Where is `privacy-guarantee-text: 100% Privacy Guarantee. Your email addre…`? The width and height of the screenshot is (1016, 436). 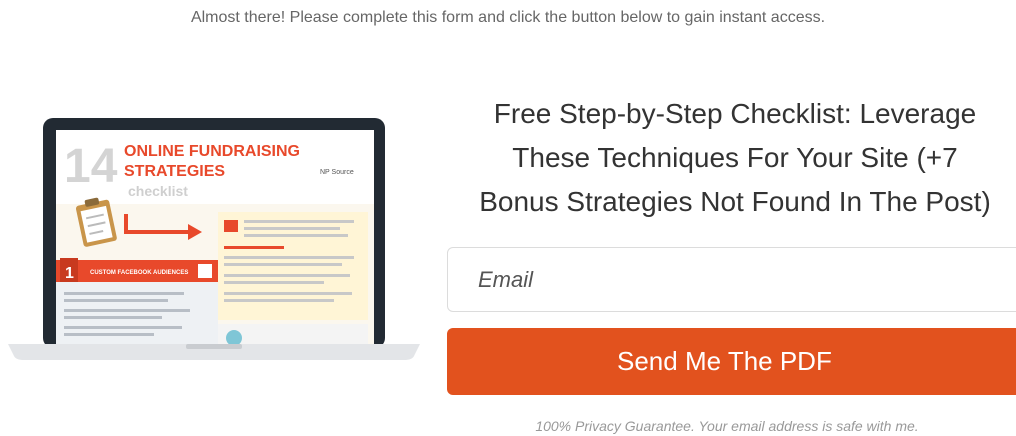
privacy-guarantee-text: 100% Privacy Guarantee. Your email addre… is located at coordinates (727, 426).